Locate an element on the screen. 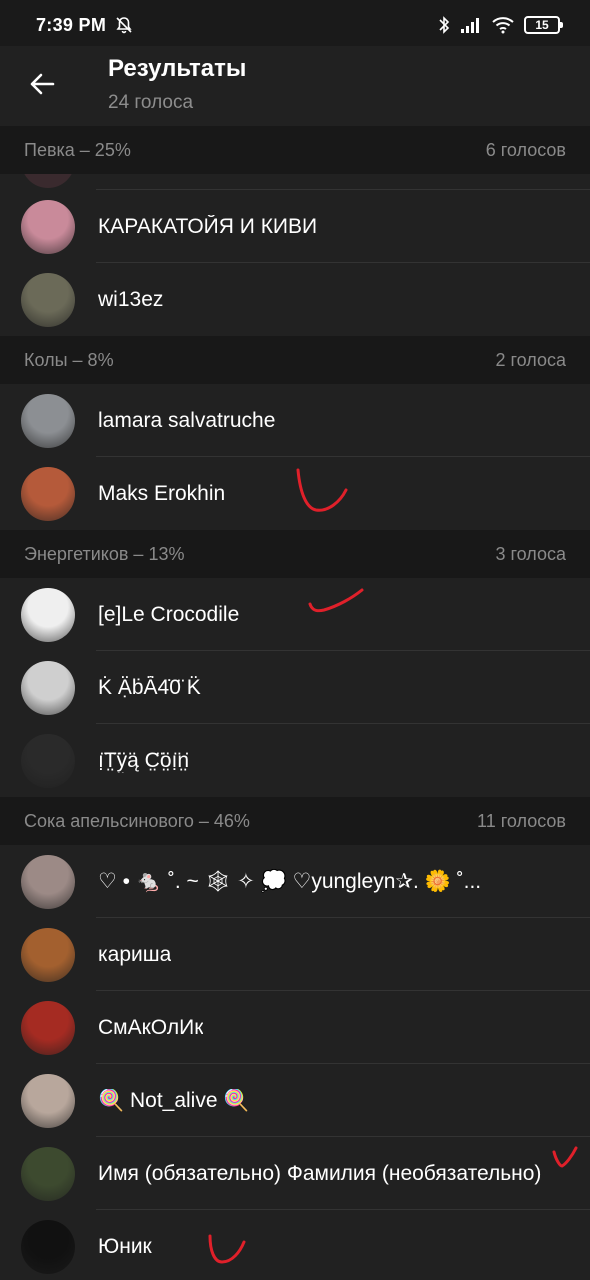 The height and width of the screenshot is (1280, 590). section-header: Колы – 8% 2 голоса is located at coordinates (295, 360).